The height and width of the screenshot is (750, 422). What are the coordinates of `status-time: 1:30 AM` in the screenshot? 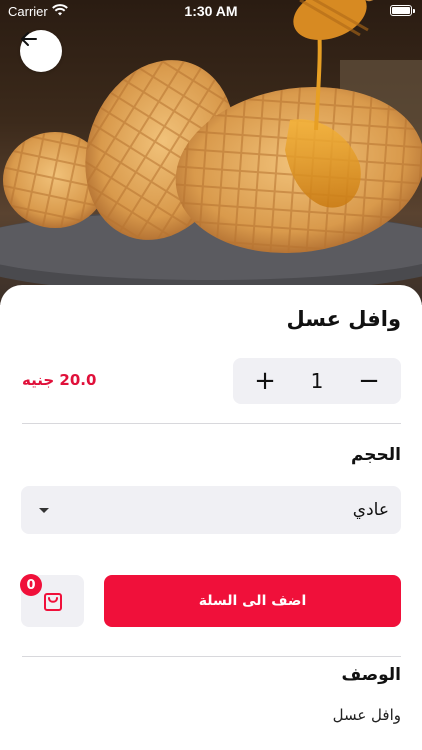 It's located at (211, 11).